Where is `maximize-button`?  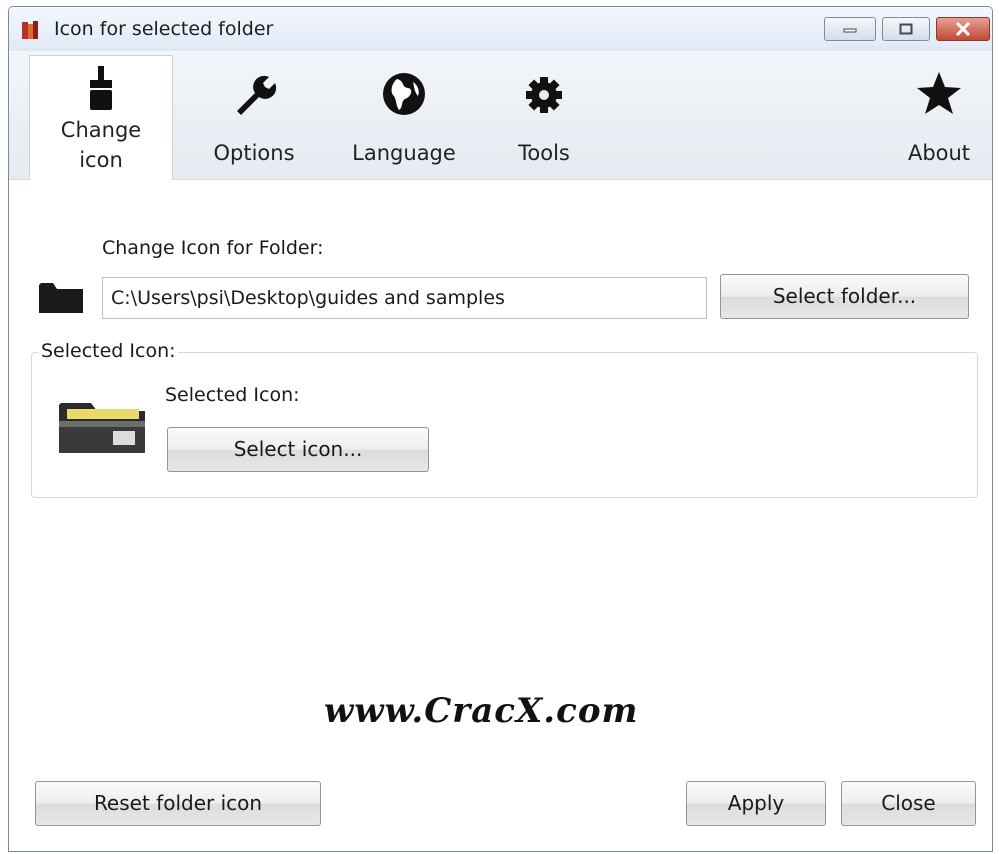 maximize-button is located at coordinates (906, 29).